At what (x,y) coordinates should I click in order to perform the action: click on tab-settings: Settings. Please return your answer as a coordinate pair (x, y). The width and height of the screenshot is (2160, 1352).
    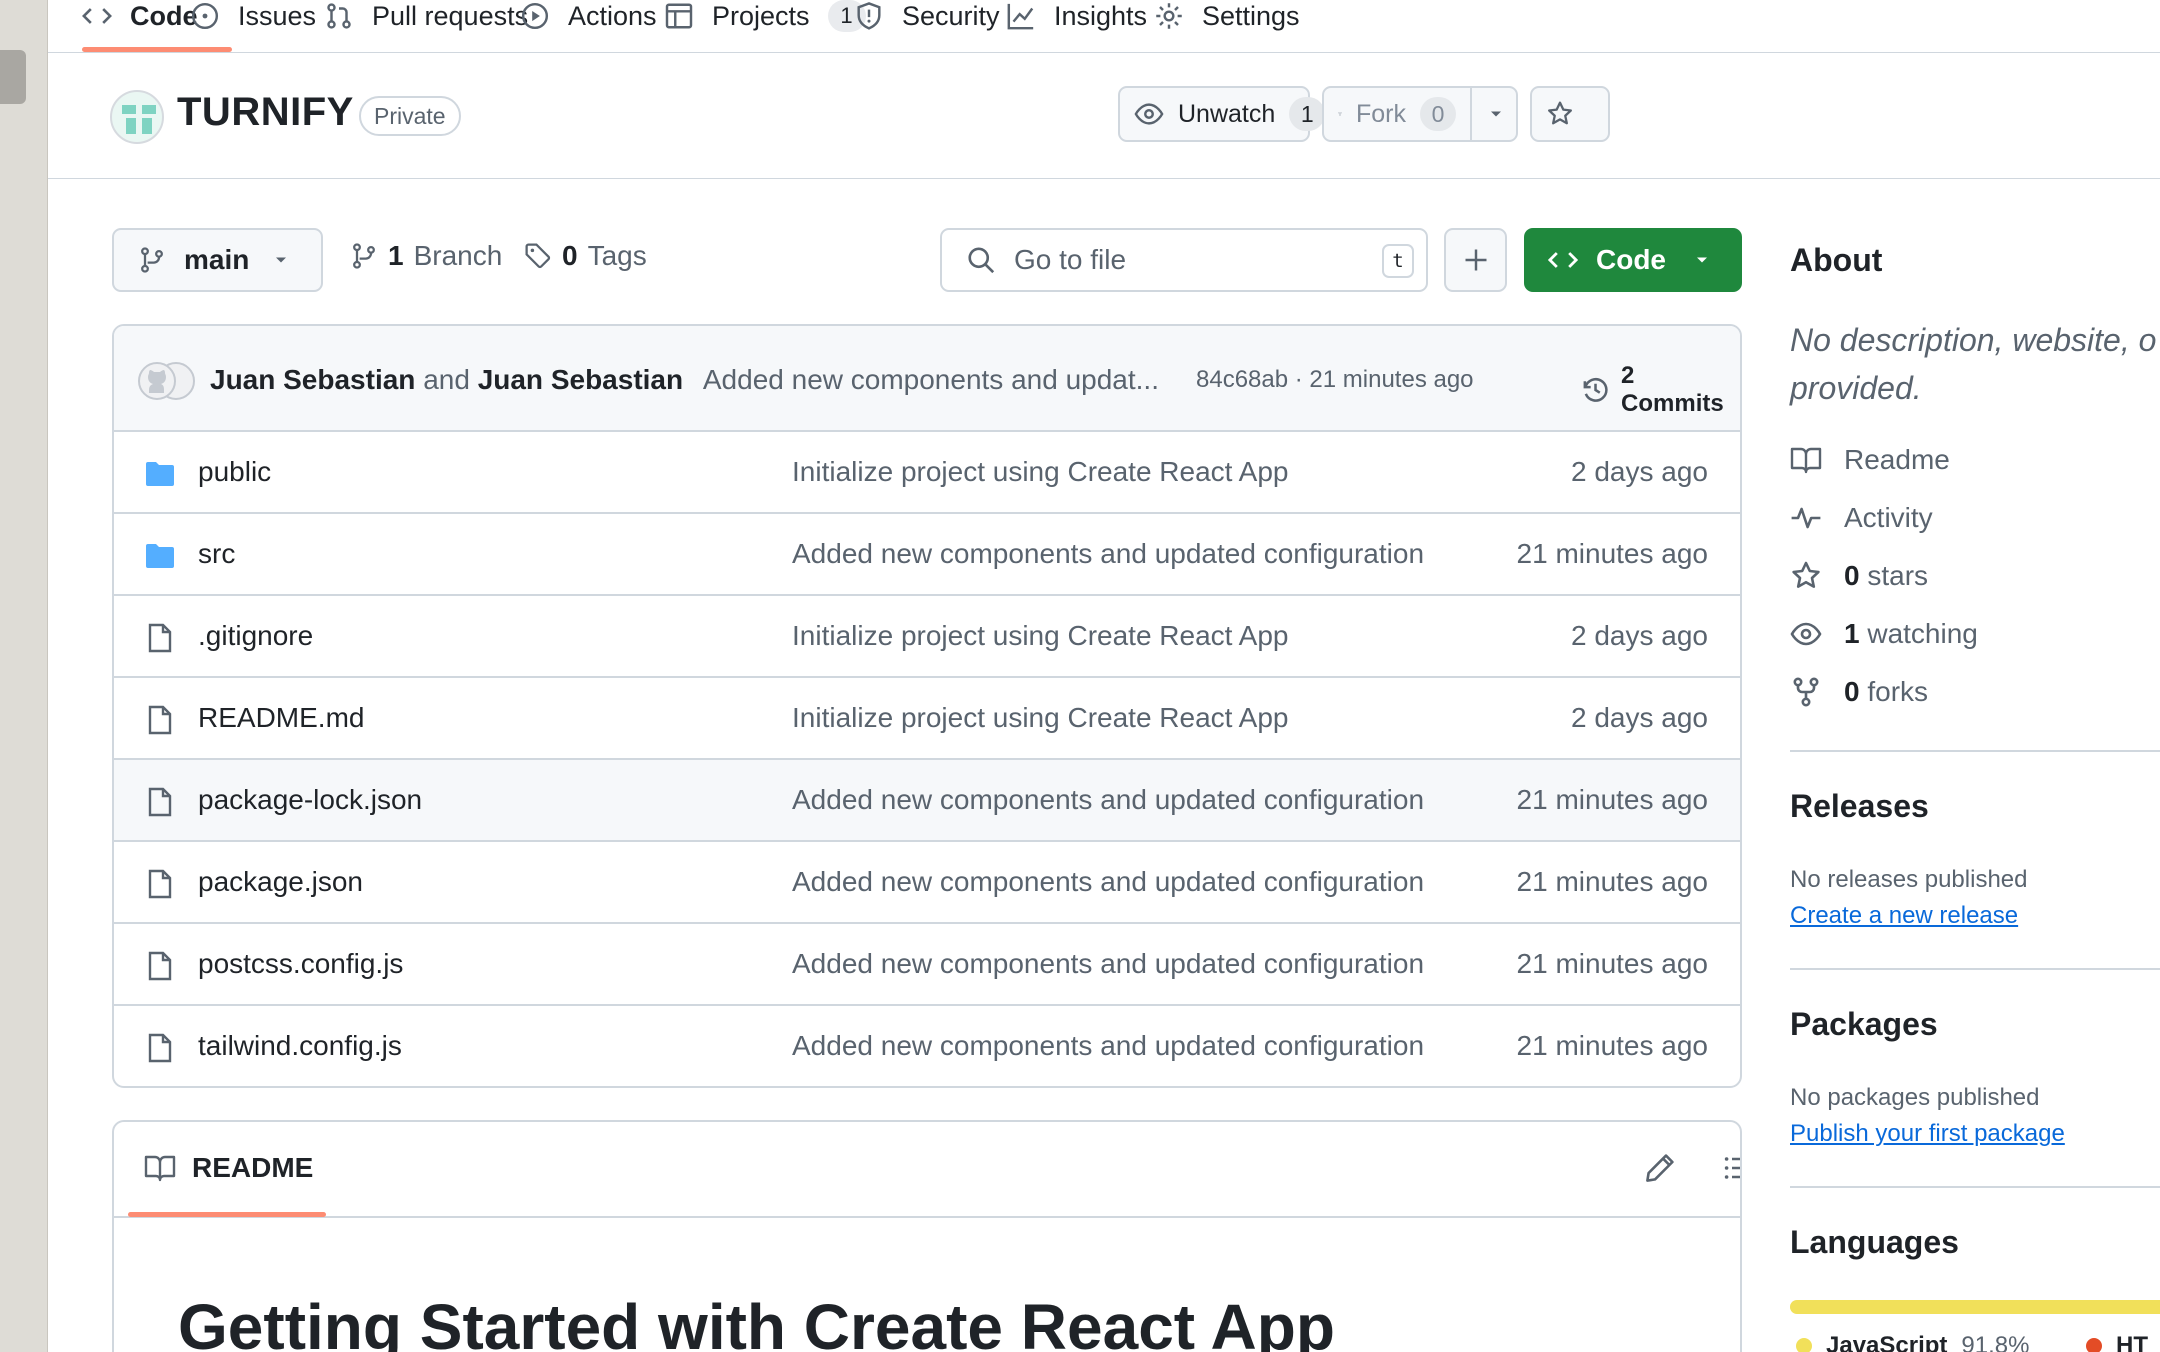
    Looking at the image, I should click on (1227, 22).